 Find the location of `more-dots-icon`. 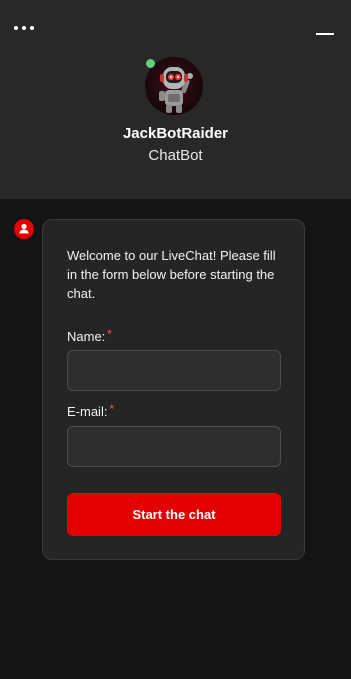

more-dots-icon is located at coordinates (24, 28).